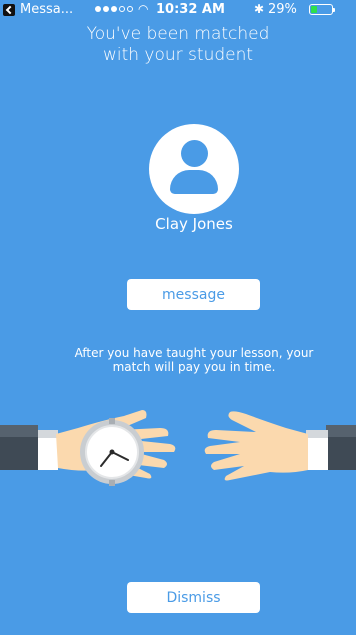 Image resolution: width=359 pixels, height=635 pixels. I want to click on right-hand, so click(256, 446).